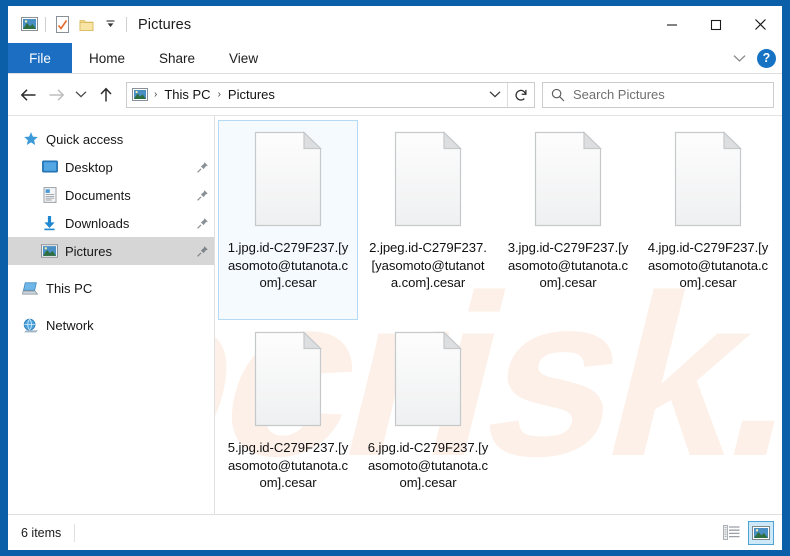 The image size is (790, 556). I want to click on quick-access-toolbar: Pictures, so click(99, 24).